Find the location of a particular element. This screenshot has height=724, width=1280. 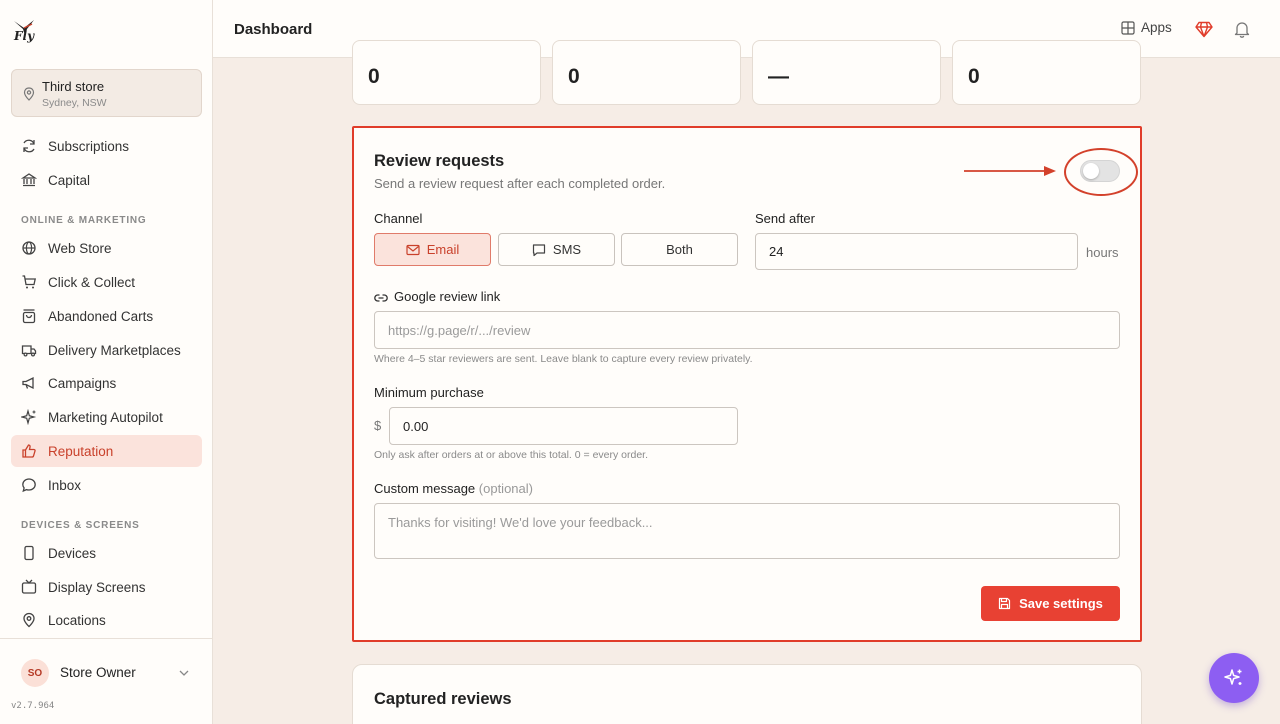

grid-icon is located at coordinates (1128, 27).